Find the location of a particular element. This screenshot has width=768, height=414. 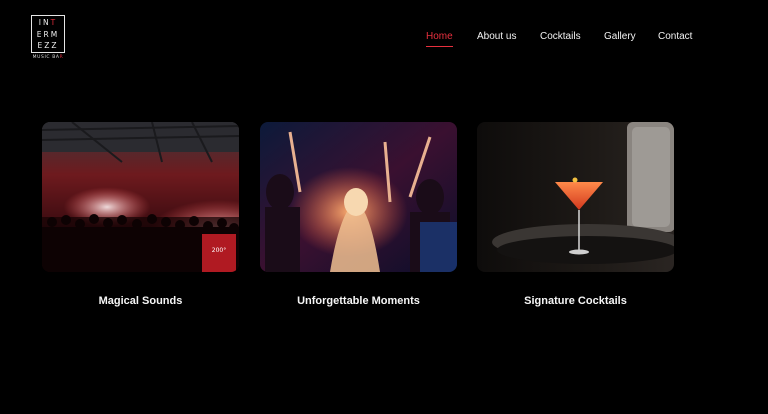

feature-card-sounds: 200° Magical Sounds is located at coordinates (140, 214).